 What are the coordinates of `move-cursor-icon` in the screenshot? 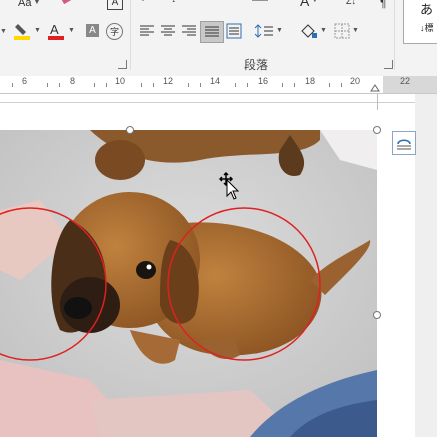 It's located at (229, 186).